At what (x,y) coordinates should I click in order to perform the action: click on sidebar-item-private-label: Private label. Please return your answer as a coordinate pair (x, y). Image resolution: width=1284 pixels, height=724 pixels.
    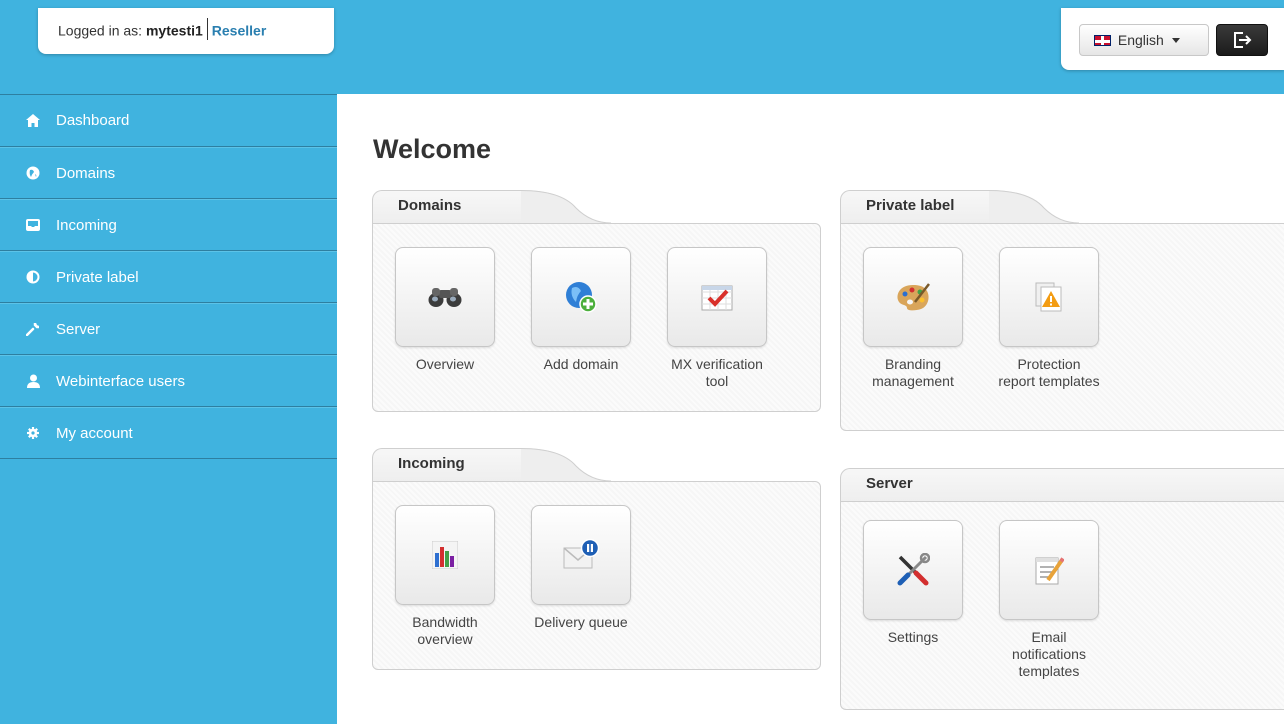
    Looking at the image, I should click on (168, 277).